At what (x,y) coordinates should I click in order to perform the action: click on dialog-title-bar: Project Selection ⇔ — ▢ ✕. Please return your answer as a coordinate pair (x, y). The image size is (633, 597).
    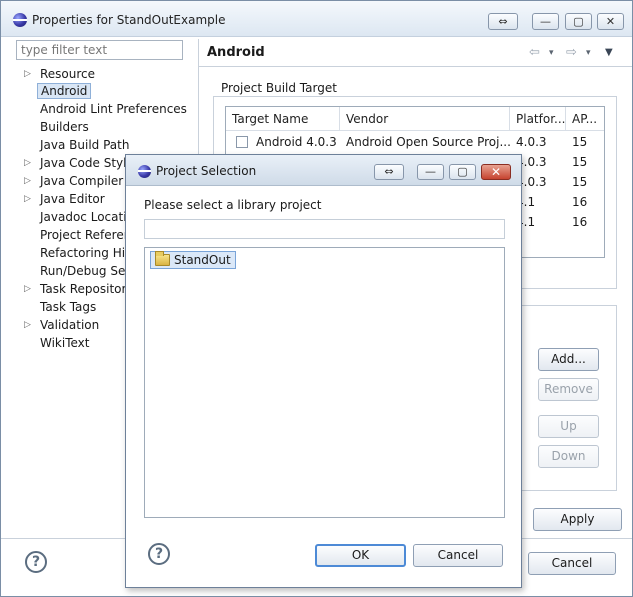
    Looking at the image, I should click on (323, 170).